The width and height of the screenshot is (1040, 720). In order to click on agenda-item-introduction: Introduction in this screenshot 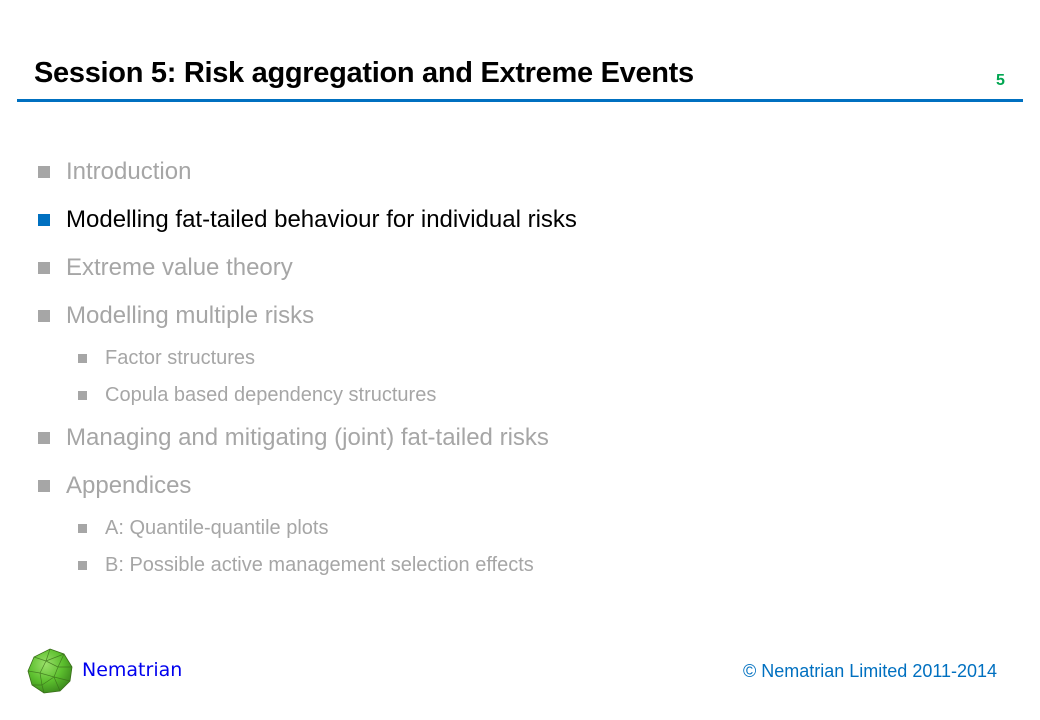, I will do `click(114, 172)`.